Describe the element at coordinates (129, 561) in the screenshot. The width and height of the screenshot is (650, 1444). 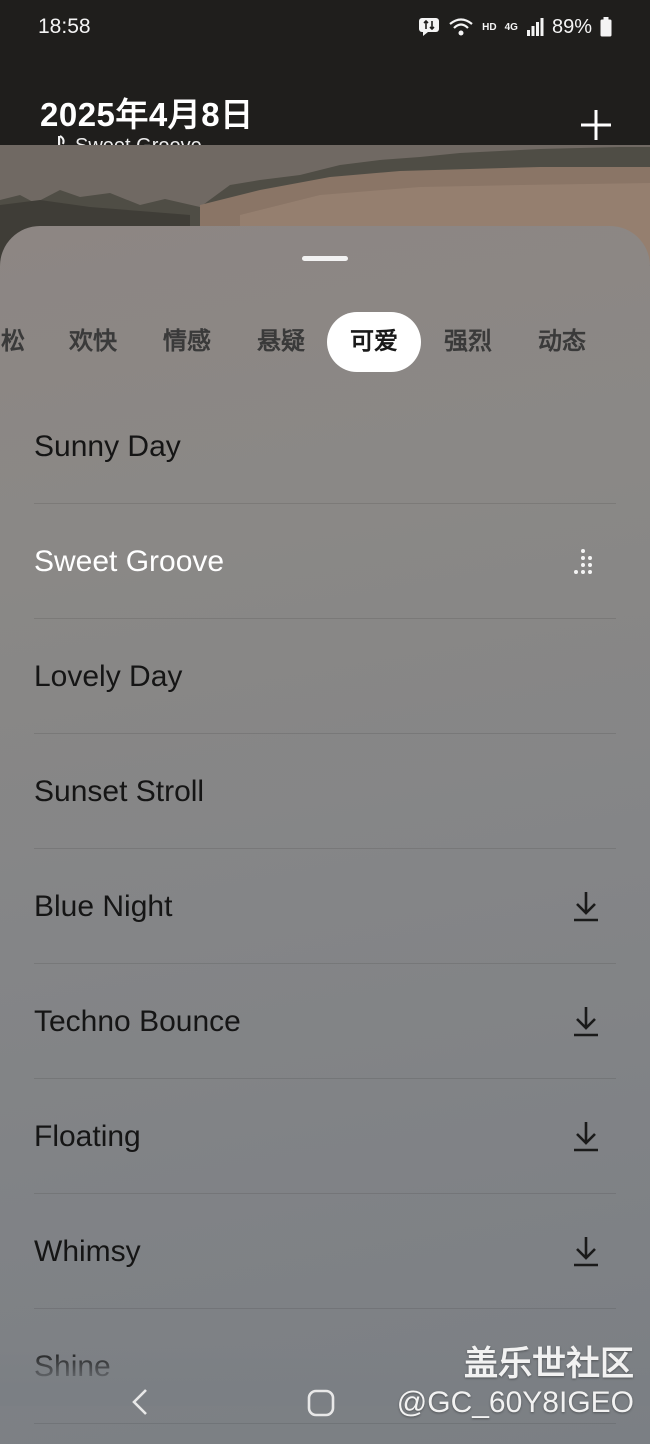
I see `track-title: Sweet Groove` at that location.